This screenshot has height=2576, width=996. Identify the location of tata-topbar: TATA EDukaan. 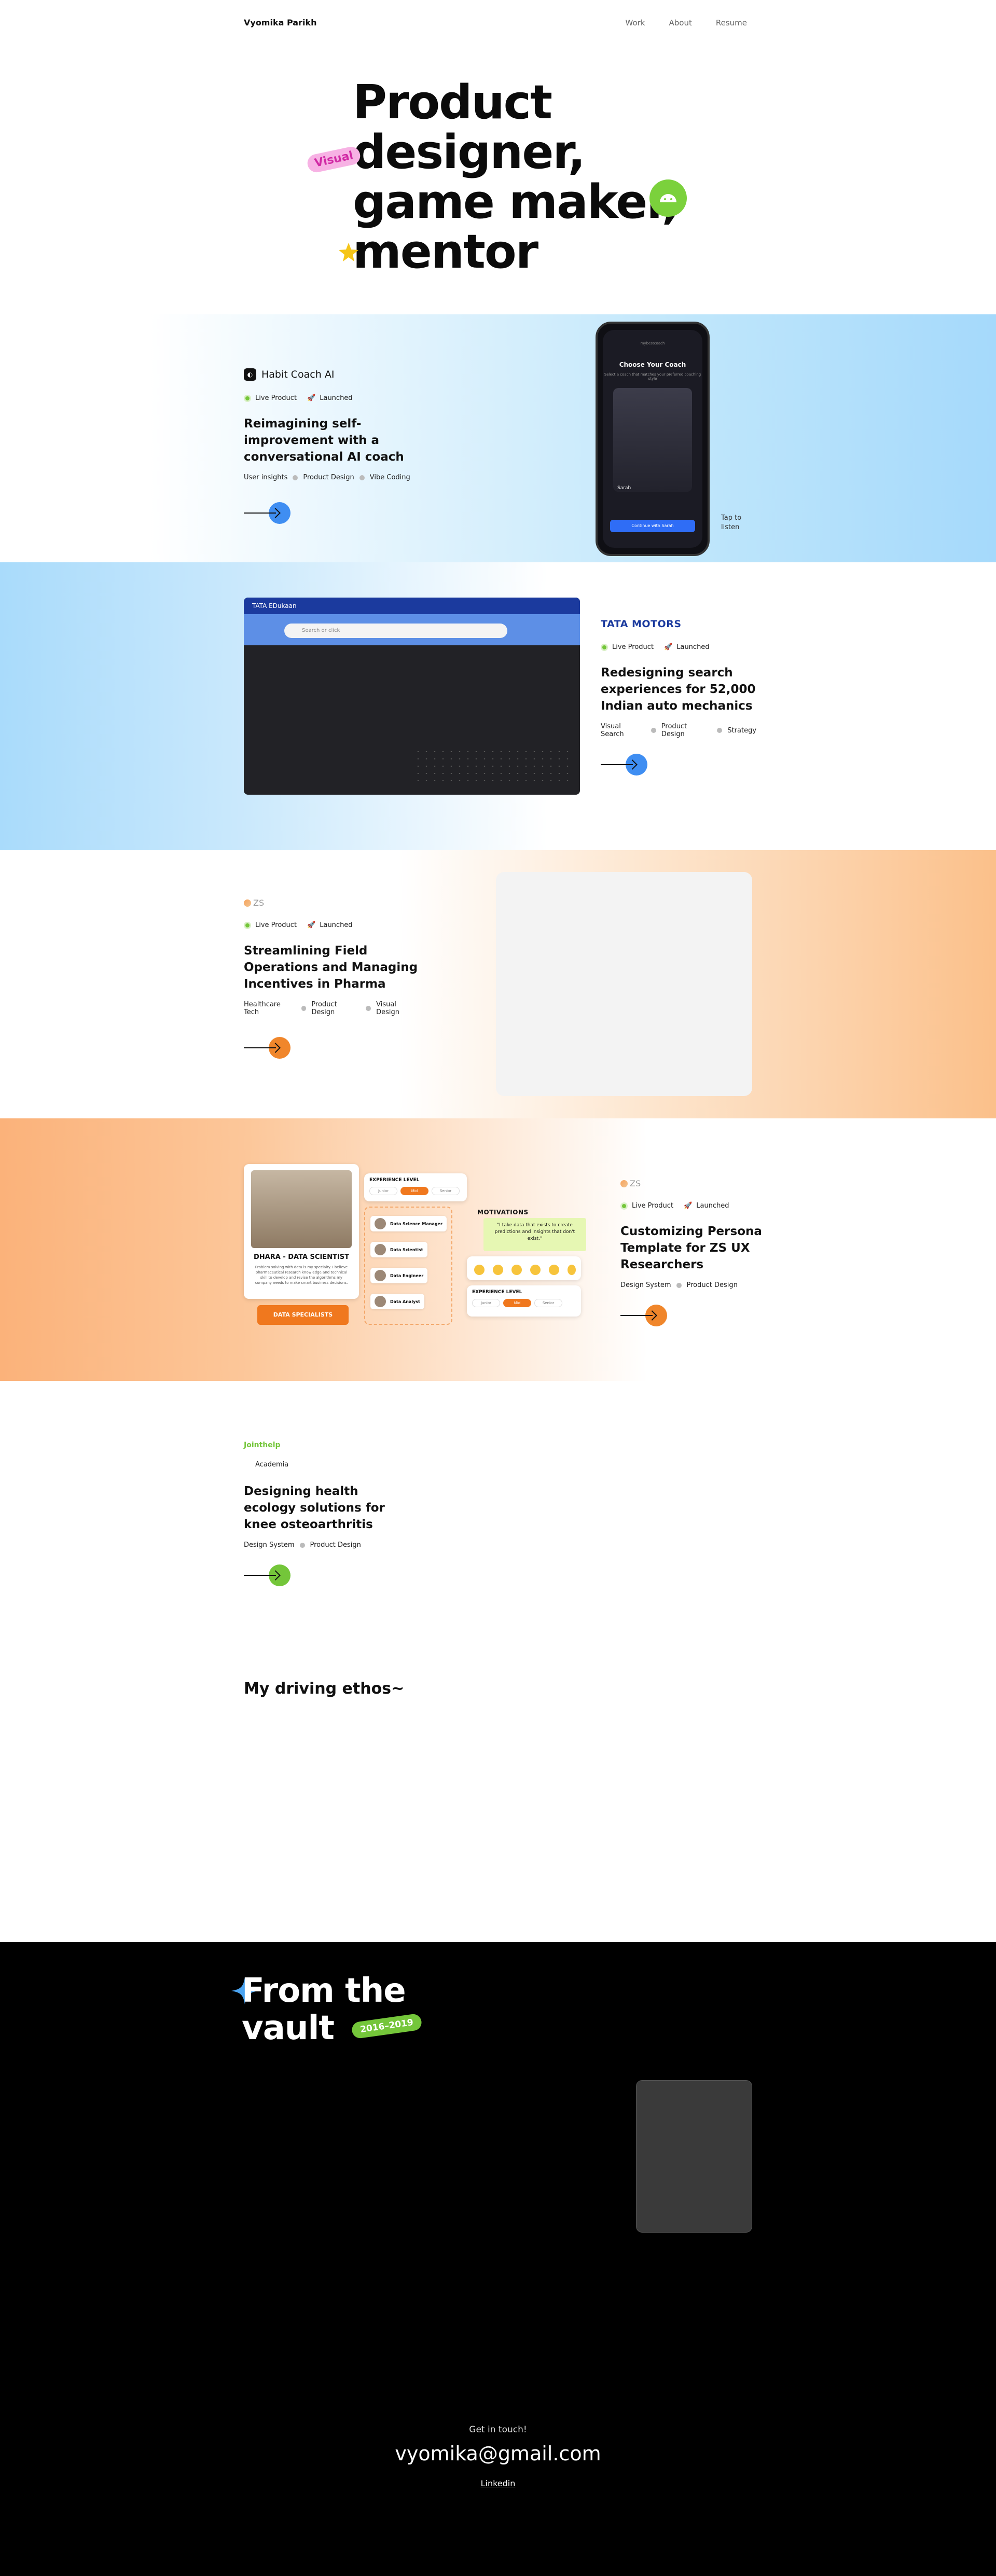
(412, 606).